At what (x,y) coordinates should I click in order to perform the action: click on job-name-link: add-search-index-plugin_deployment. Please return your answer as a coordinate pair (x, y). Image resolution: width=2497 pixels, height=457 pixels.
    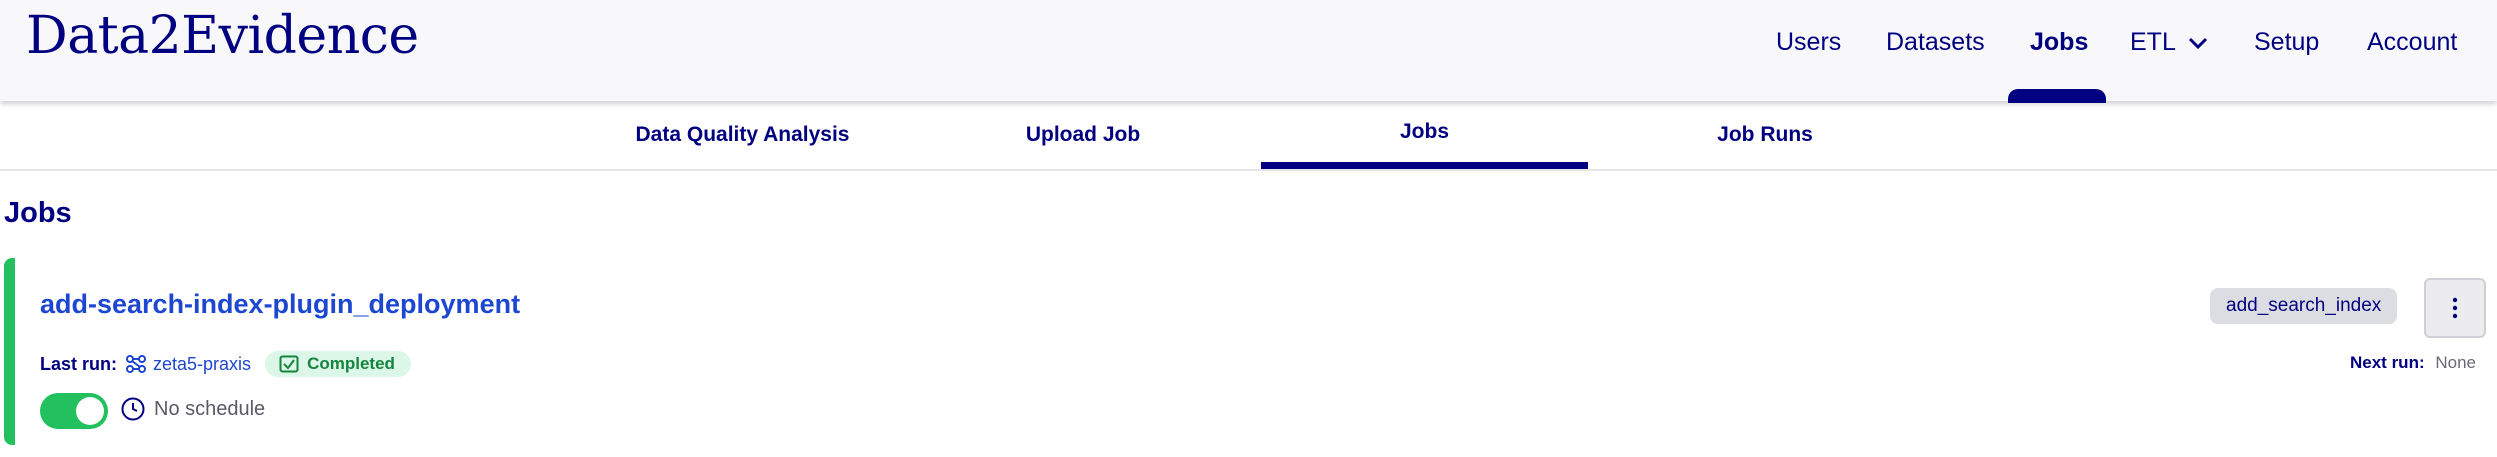
    Looking at the image, I should click on (280, 304).